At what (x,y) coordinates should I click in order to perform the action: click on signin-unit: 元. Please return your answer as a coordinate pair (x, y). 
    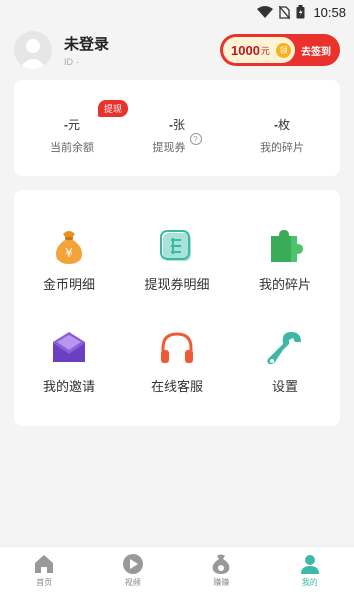
    Looking at the image, I should click on (265, 50).